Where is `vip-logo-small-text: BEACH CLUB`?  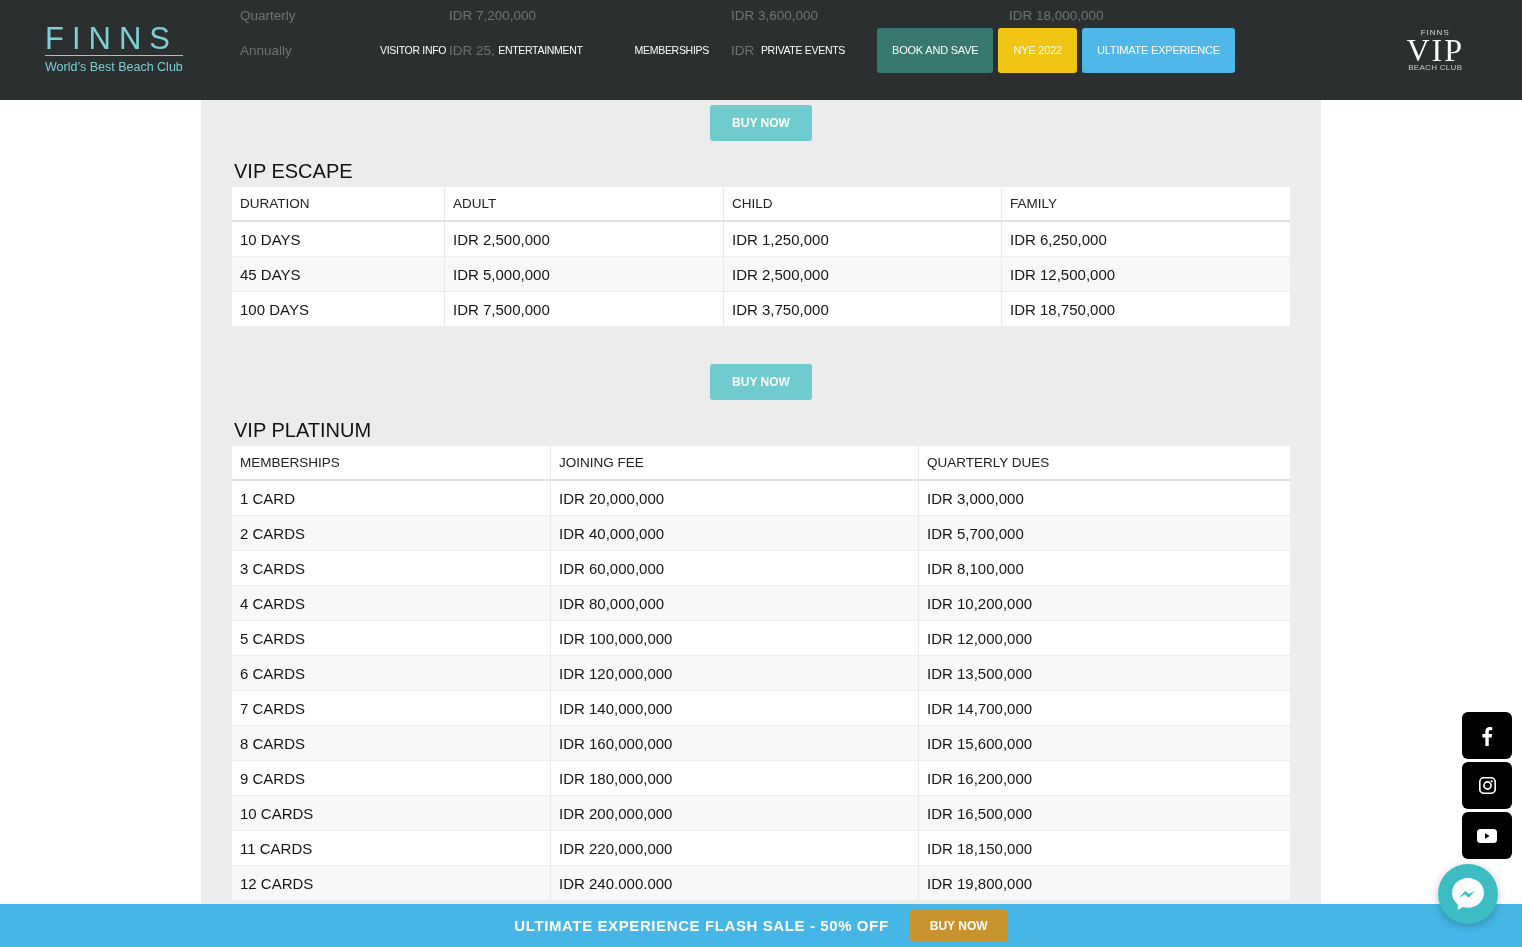
vip-logo-small-text: BEACH CLUB is located at coordinates (1435, 67).